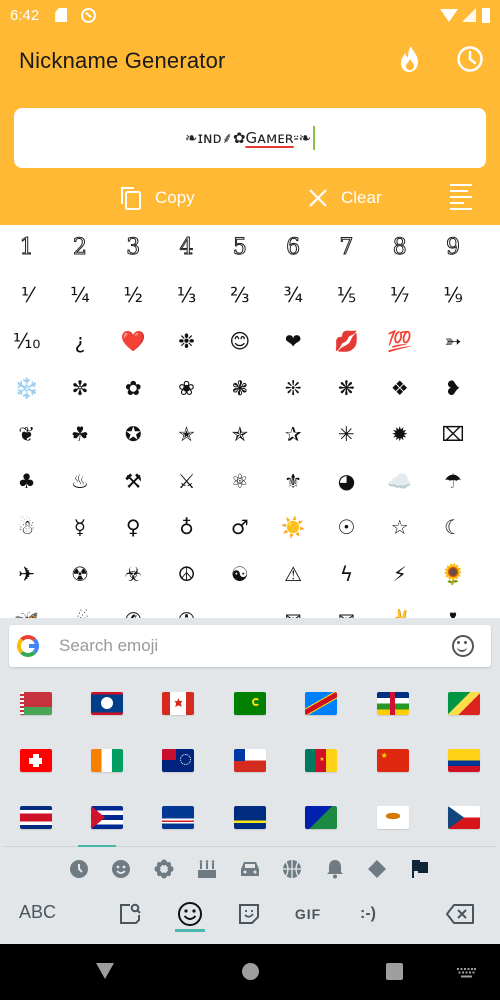 The image size is (500, 1000). Describe the element at coordinates (239, 295) in the screenshot. I see `symbol-cell: ⅔` at that location.